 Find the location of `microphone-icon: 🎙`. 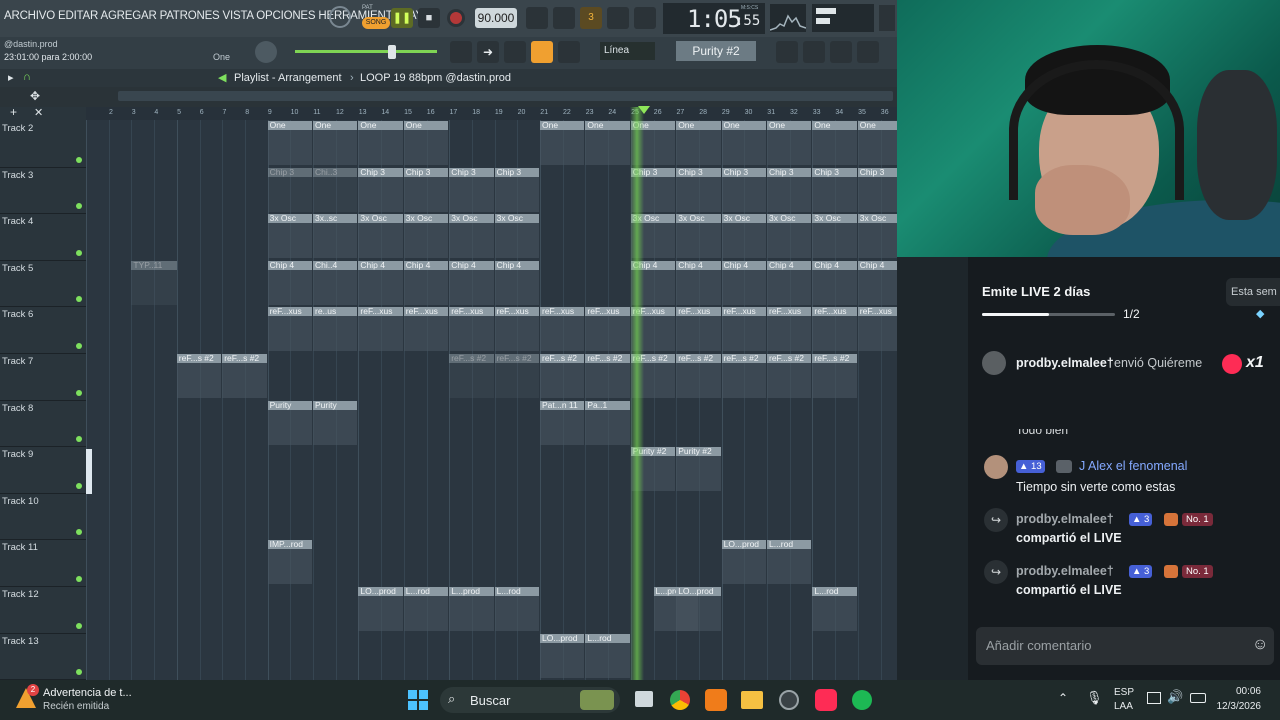

microphone-icon: 🎙 is located at coordinates (1094, 698).